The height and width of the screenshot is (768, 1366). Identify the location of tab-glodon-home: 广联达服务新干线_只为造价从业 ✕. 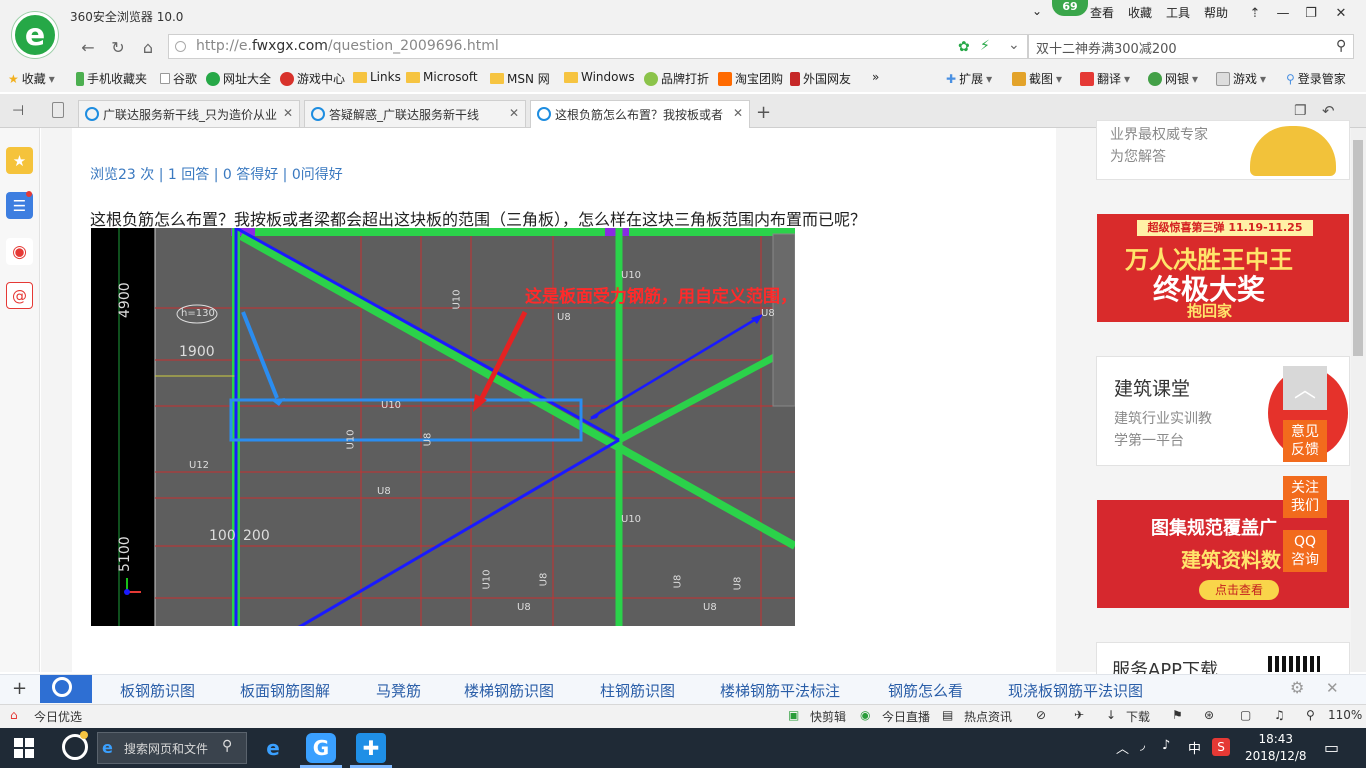
(189, 113).